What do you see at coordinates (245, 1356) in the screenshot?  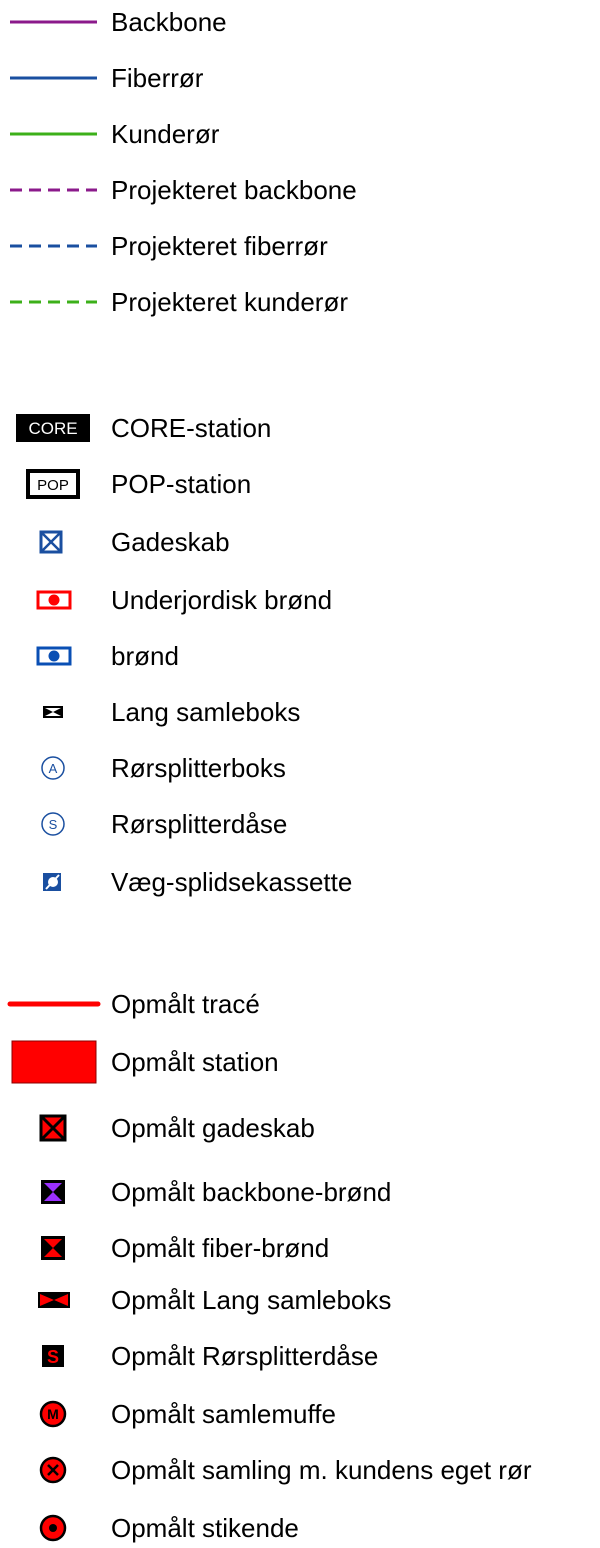 I see `legend-label: Opmålt Rørsplitterdåse` at bounding box center [245, 1356].